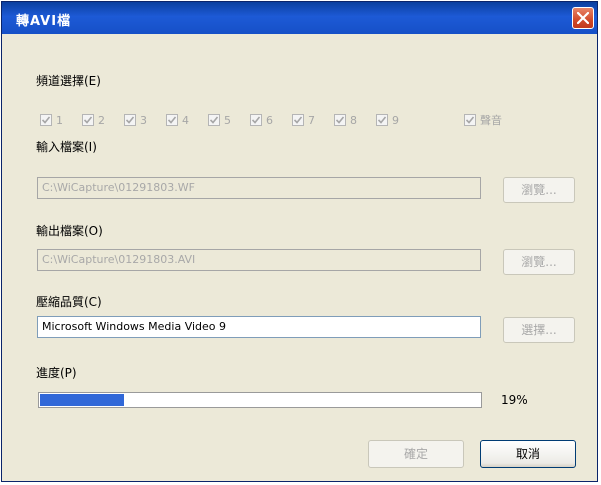 This screenshot has height=485, width=601. What do you see at coordinates (69, 302) in the screenshot?
I see `codec-label: 壓縮品質(C)` at bounding box center [69, 302].